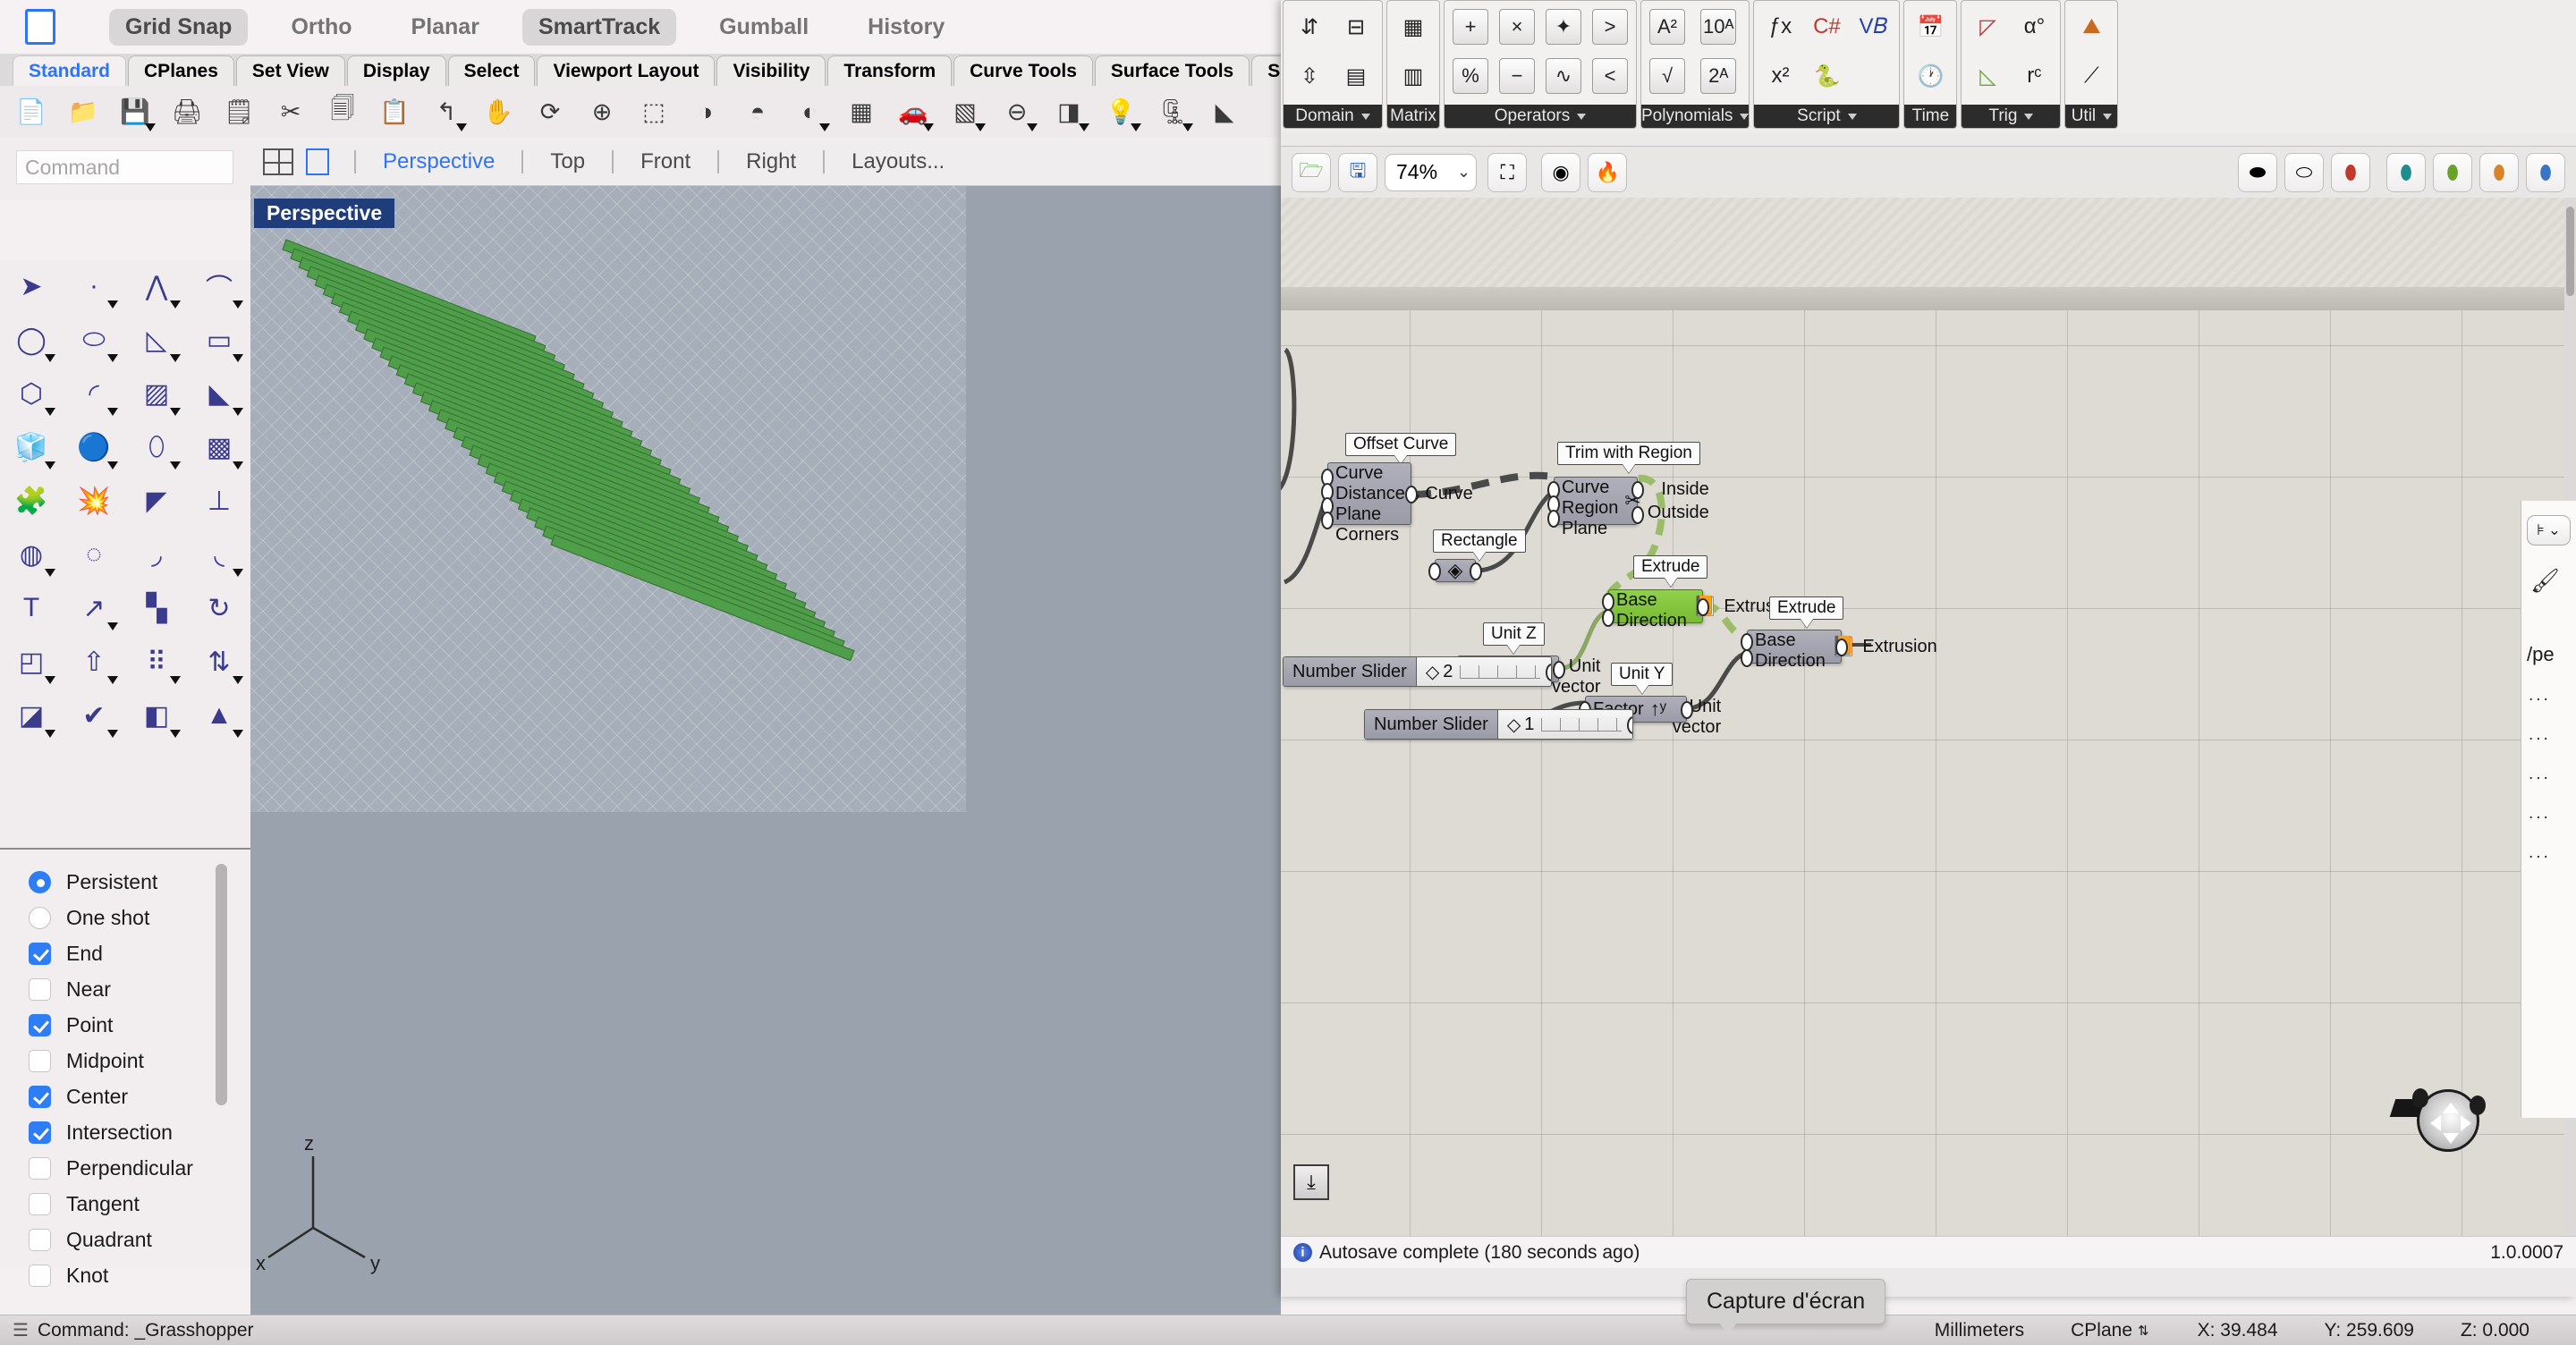  What do you see at coordinates (40, 1168) in the screenshot?
I see `checkbox-perpendicular-icon` at bounding box center [40, 1168].